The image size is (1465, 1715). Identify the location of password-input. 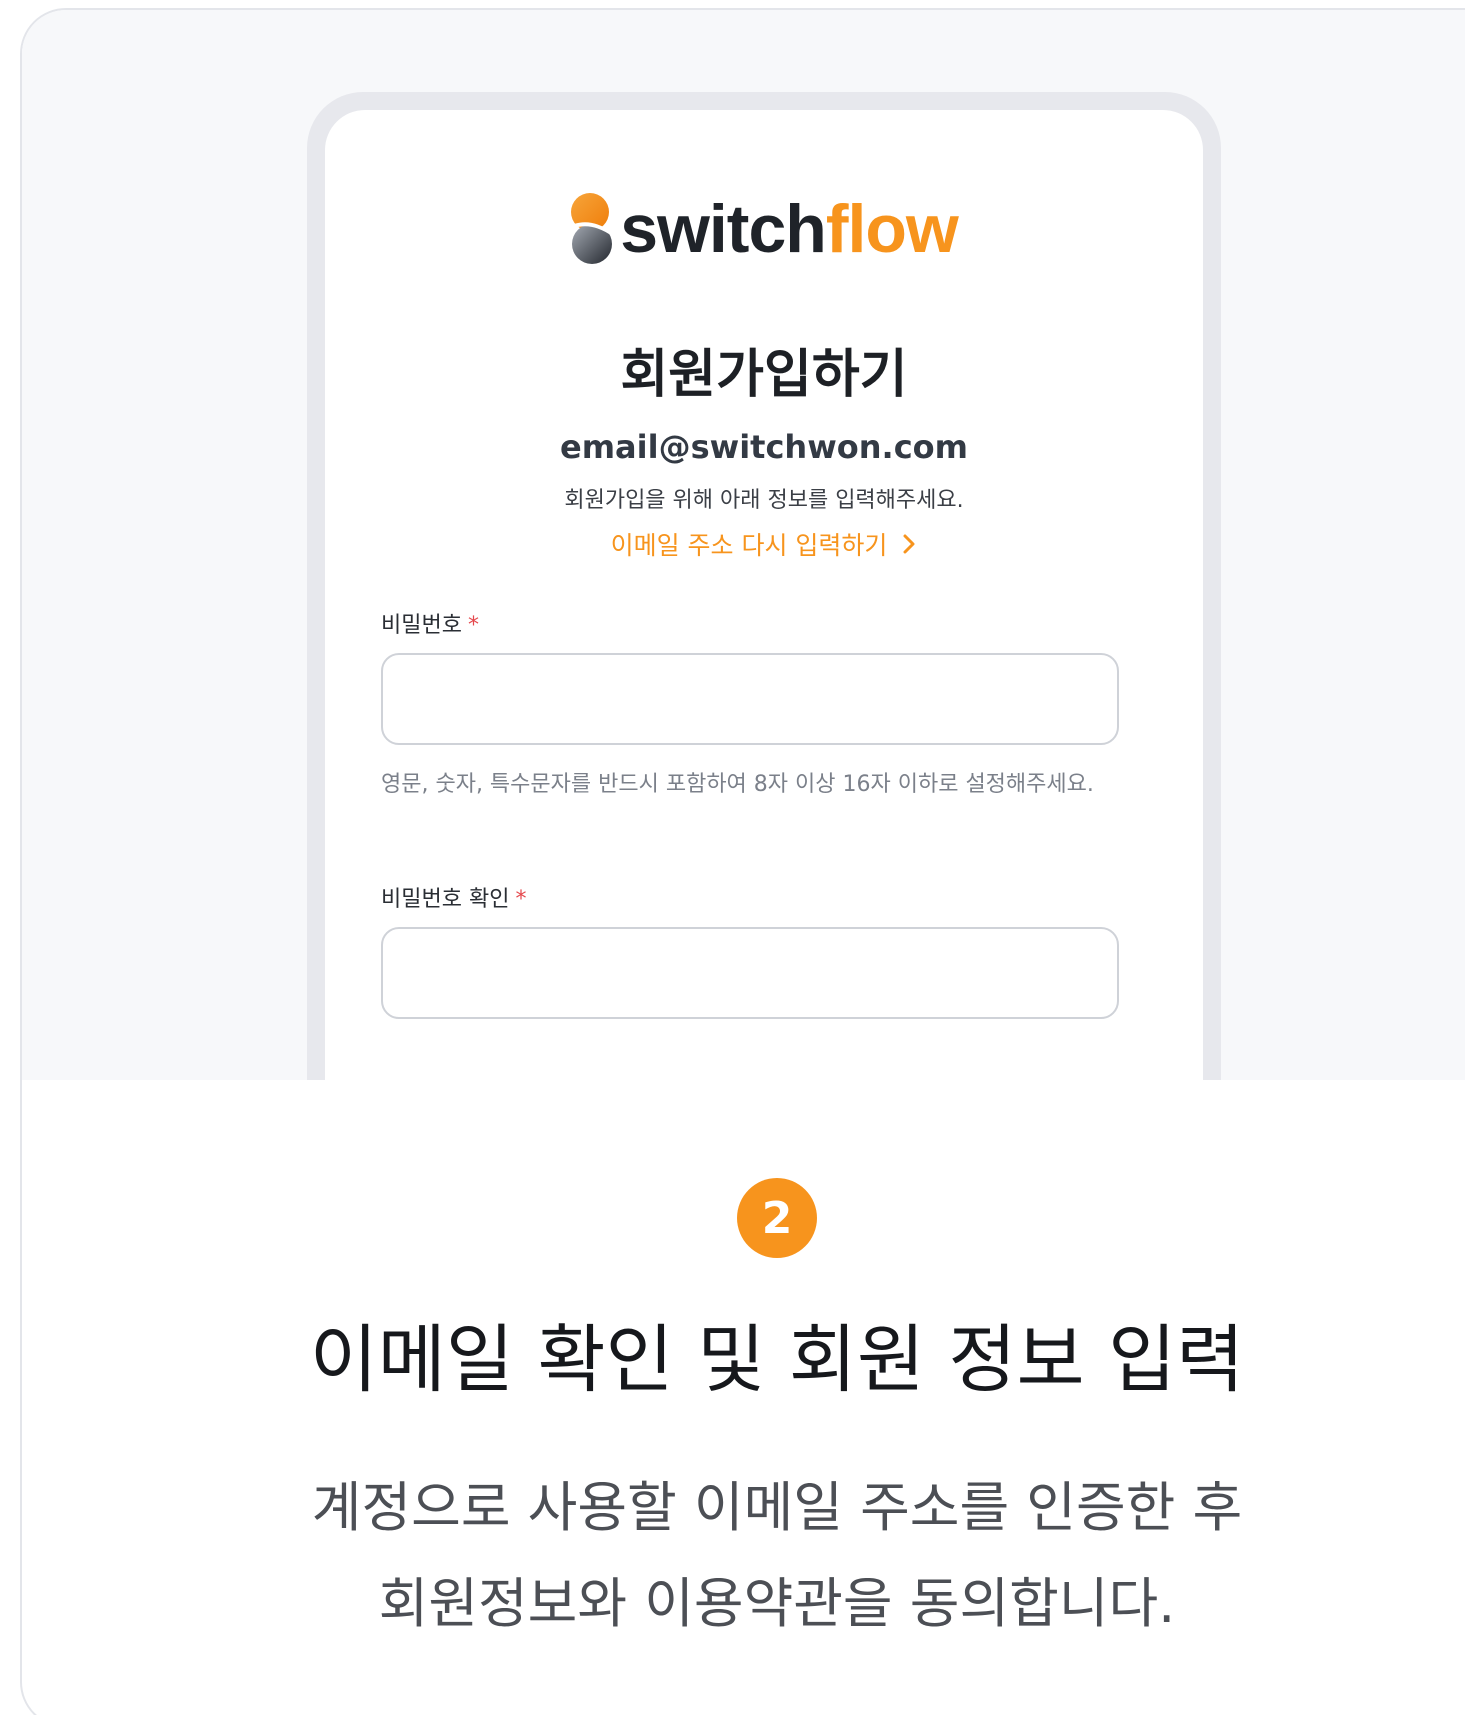
(750, 699).